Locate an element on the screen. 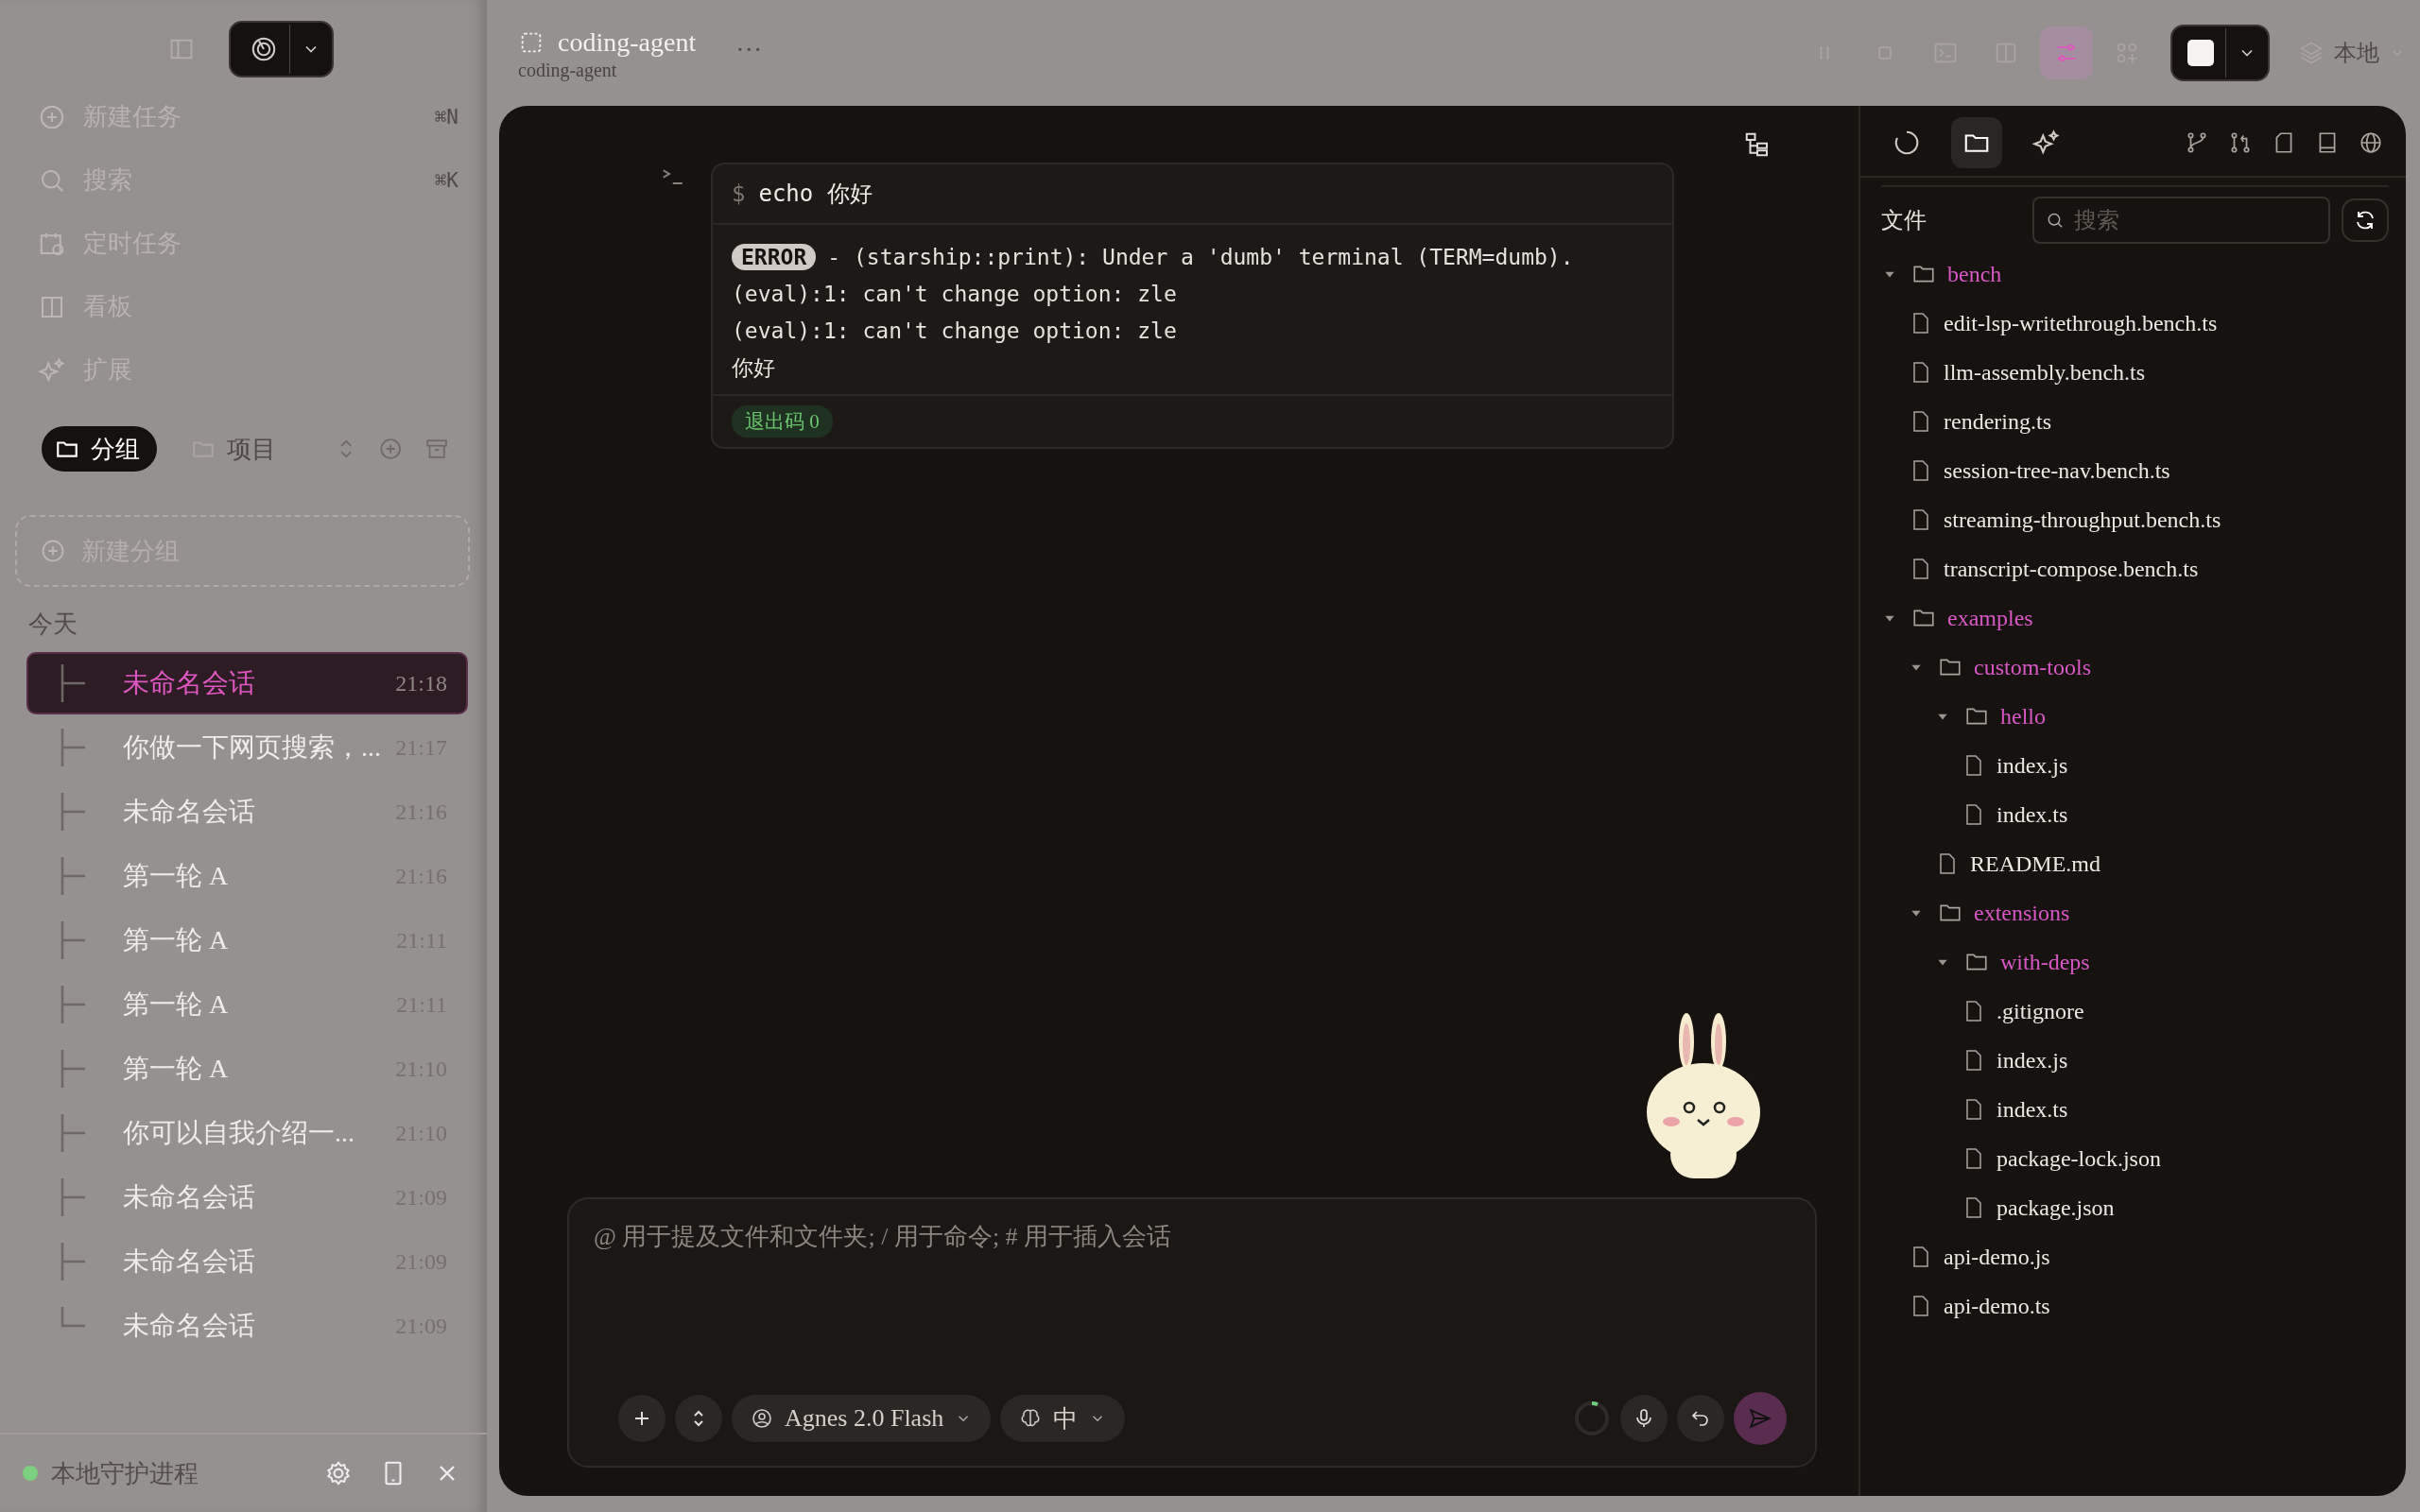 This screenshot has width=2420, height=1512. file-name: edit-lsp-writethrough.bench.ts is located at coordinates (2081, 323).